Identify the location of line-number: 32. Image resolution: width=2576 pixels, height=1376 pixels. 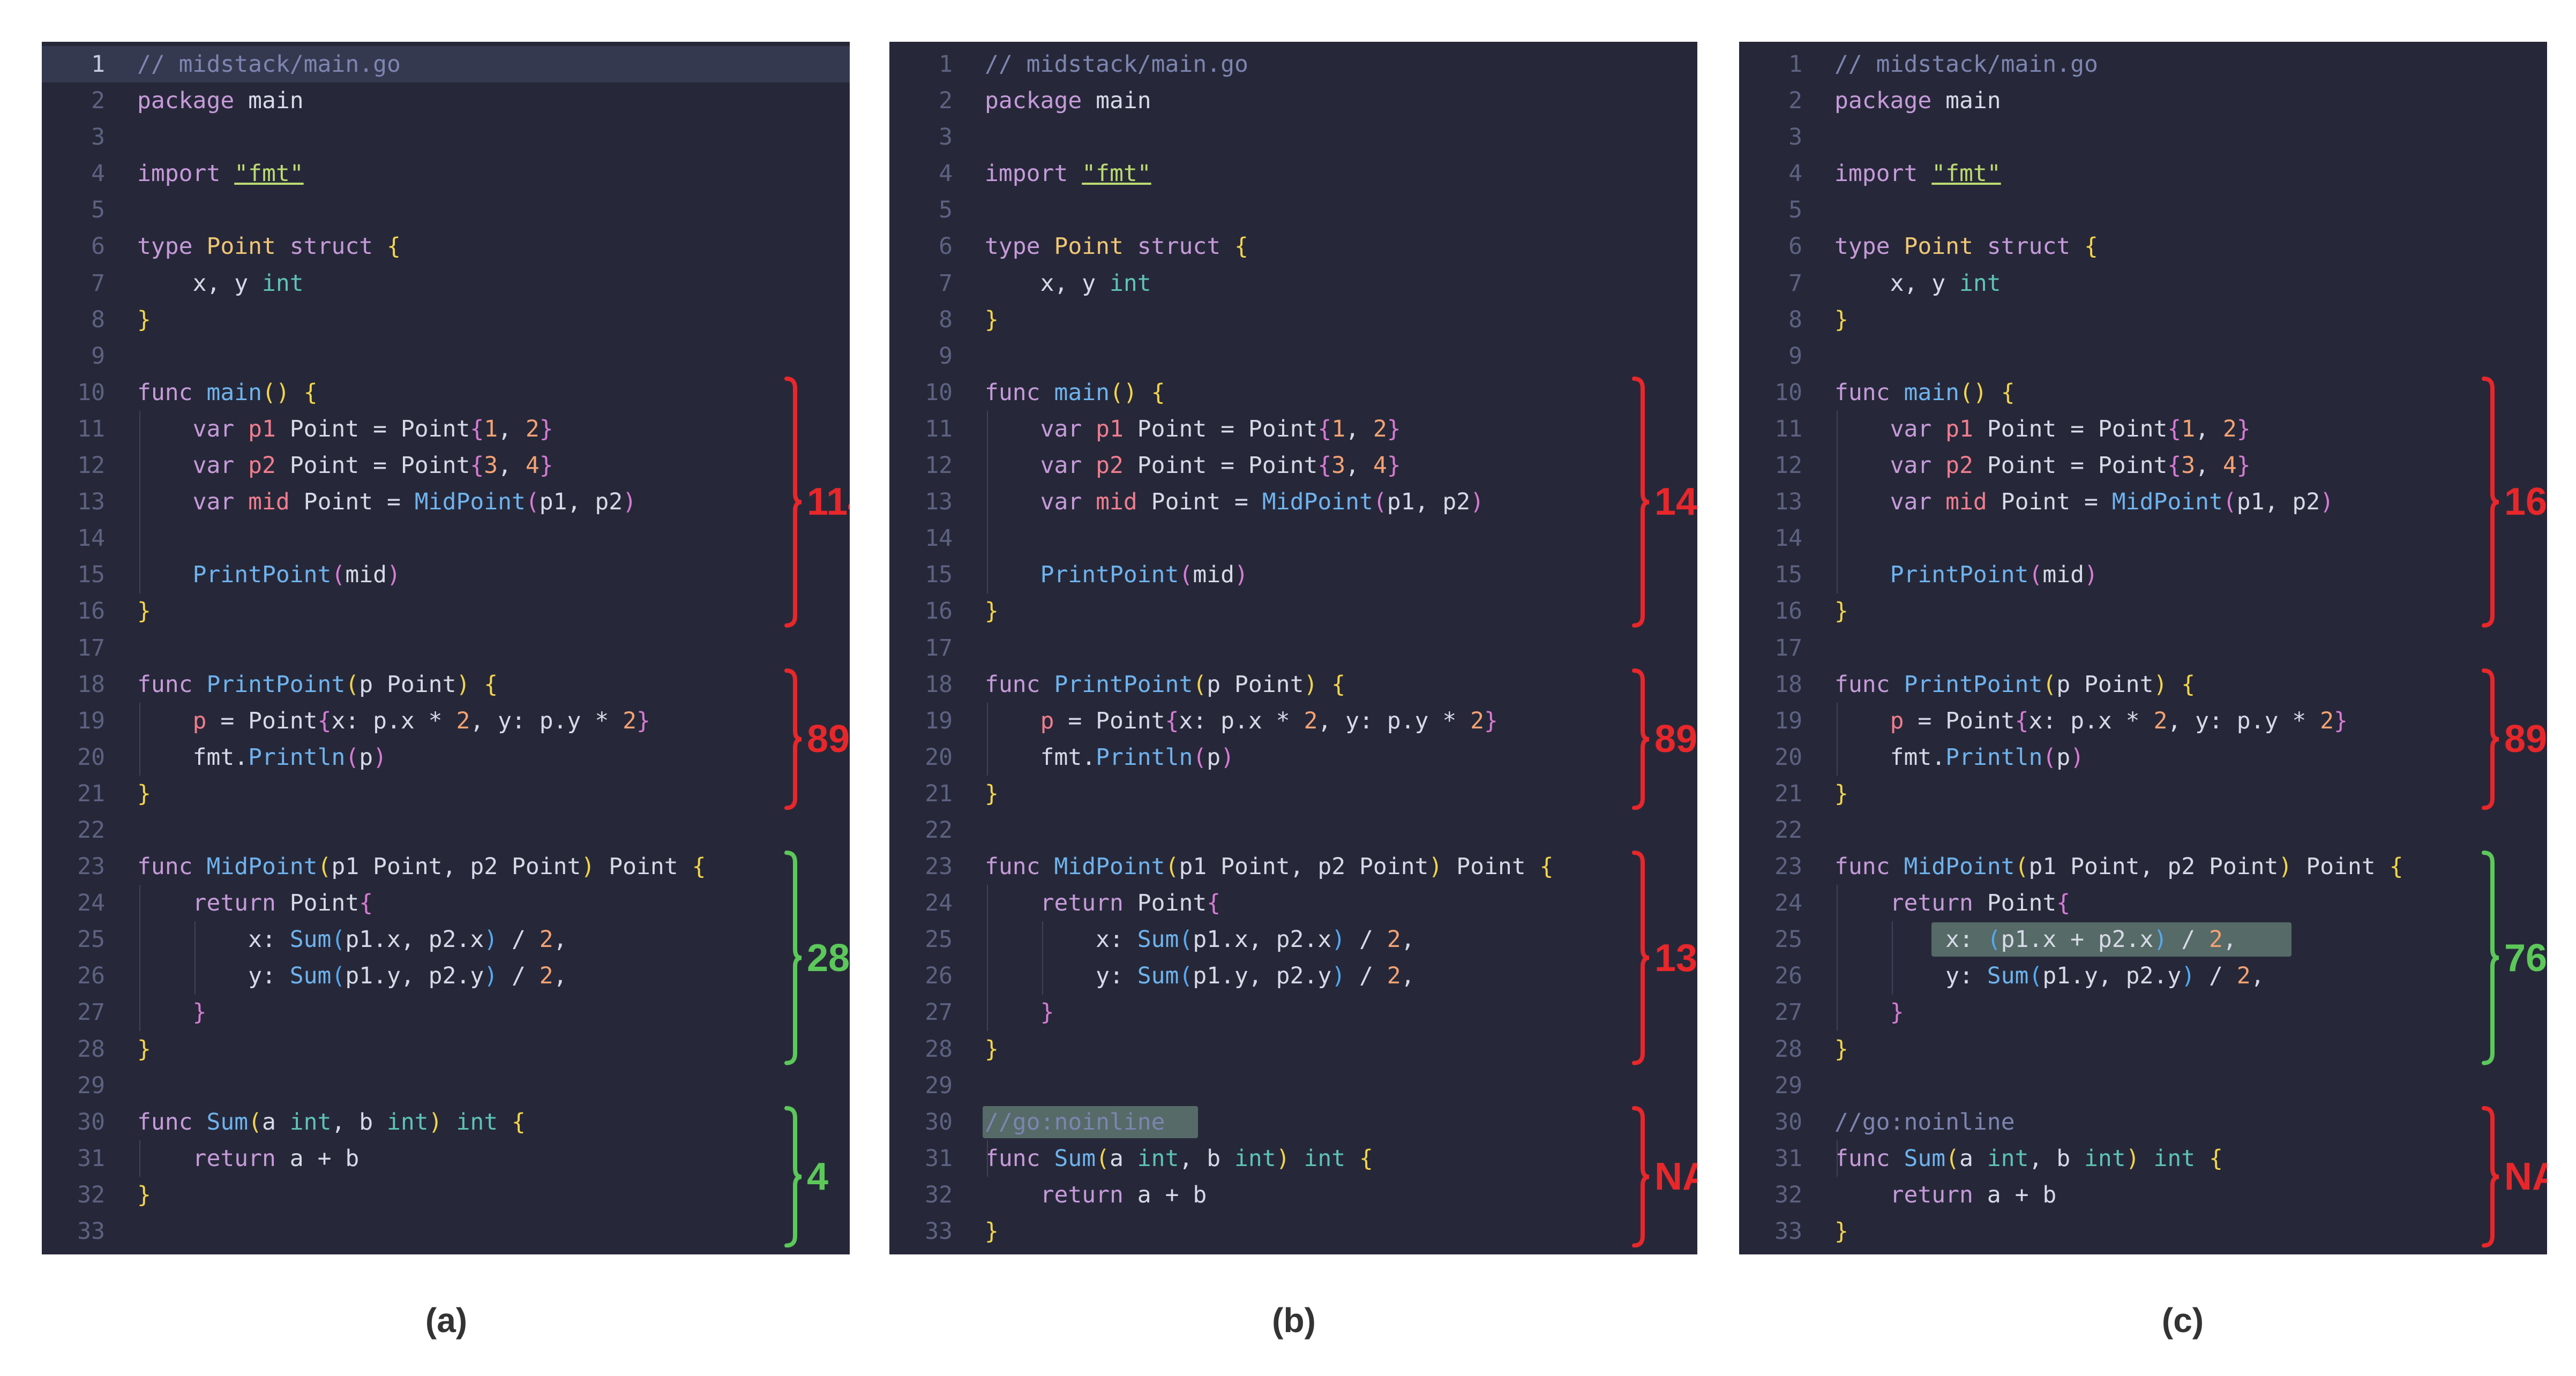
(91, 1194).